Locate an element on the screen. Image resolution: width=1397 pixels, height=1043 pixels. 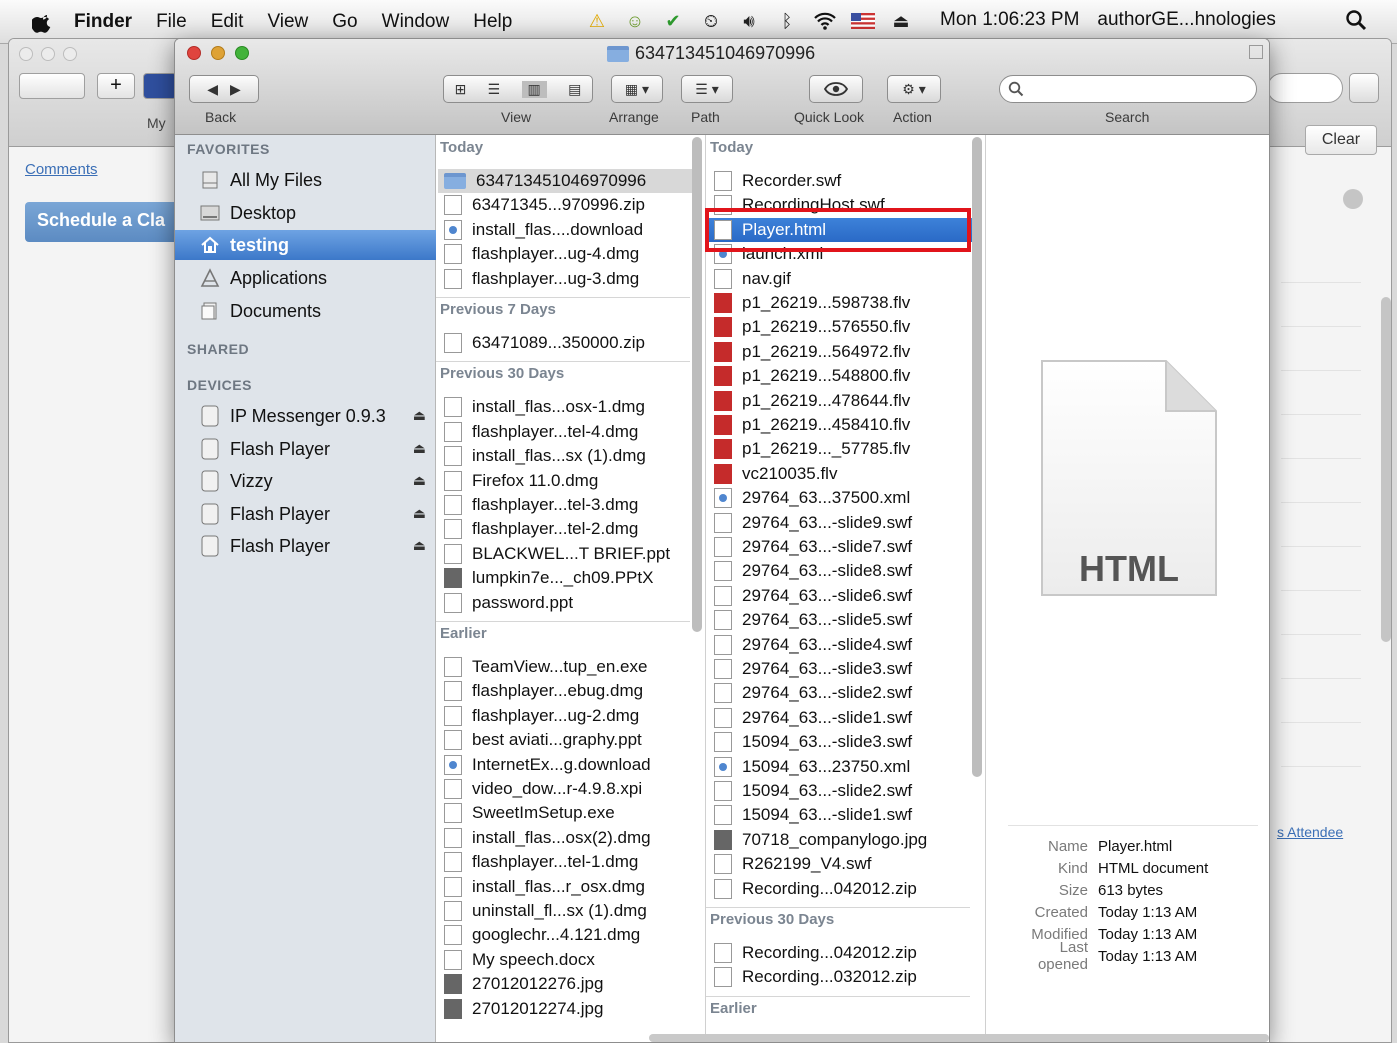
time-machine-icon: ⏲ is located at coordinates (711, 21).